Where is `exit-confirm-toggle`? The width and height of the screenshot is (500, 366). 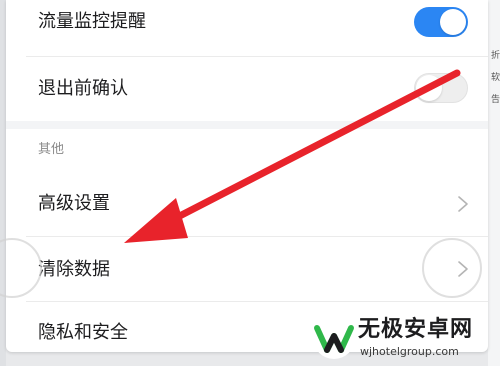 exit-confirm-toggle is located at coordinates (441, 88).